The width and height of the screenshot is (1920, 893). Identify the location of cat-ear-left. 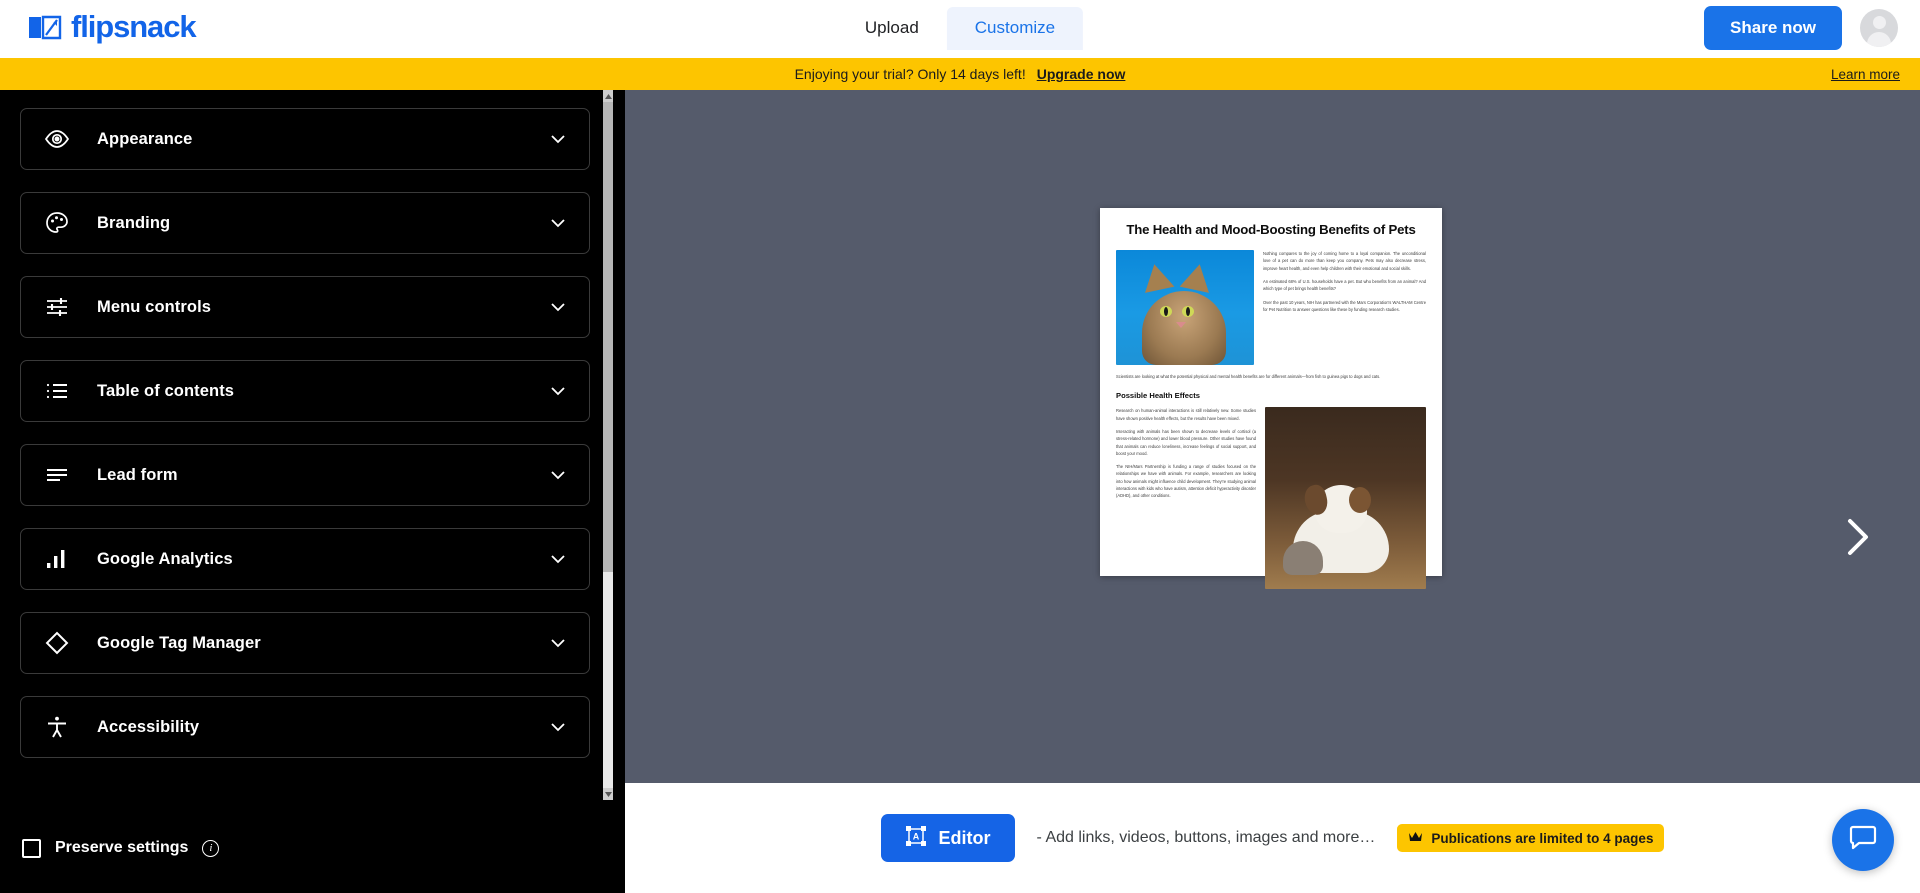
(1157, 277).